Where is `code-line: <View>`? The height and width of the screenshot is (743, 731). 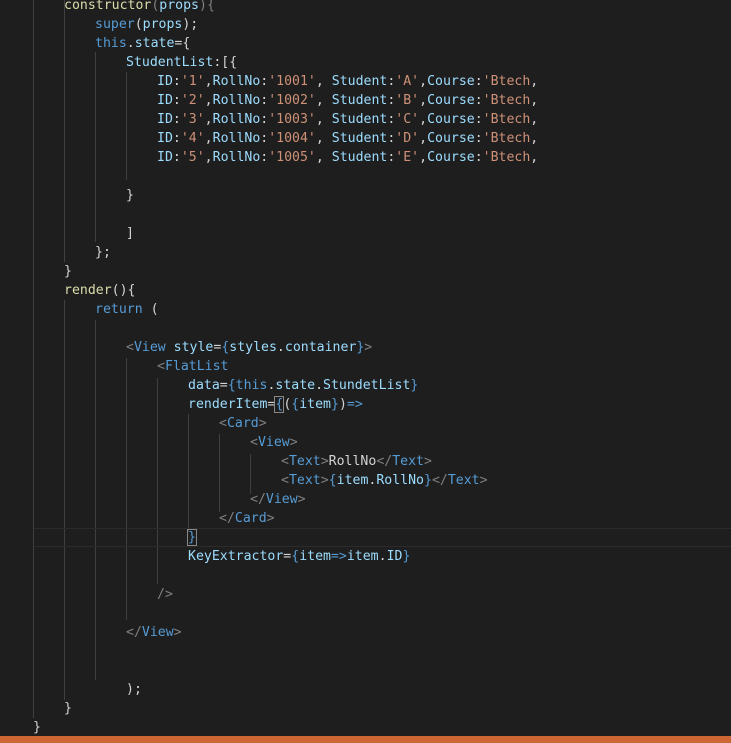 code-line: <View> is located at coordinates (274, 442).